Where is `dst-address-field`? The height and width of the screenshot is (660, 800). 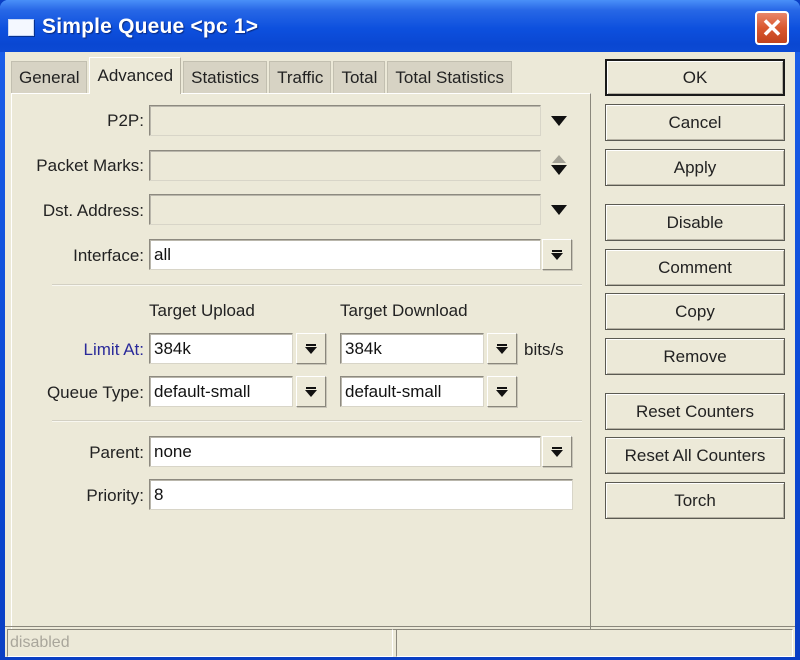 dst-address-field is located at coordinates (345, 209).